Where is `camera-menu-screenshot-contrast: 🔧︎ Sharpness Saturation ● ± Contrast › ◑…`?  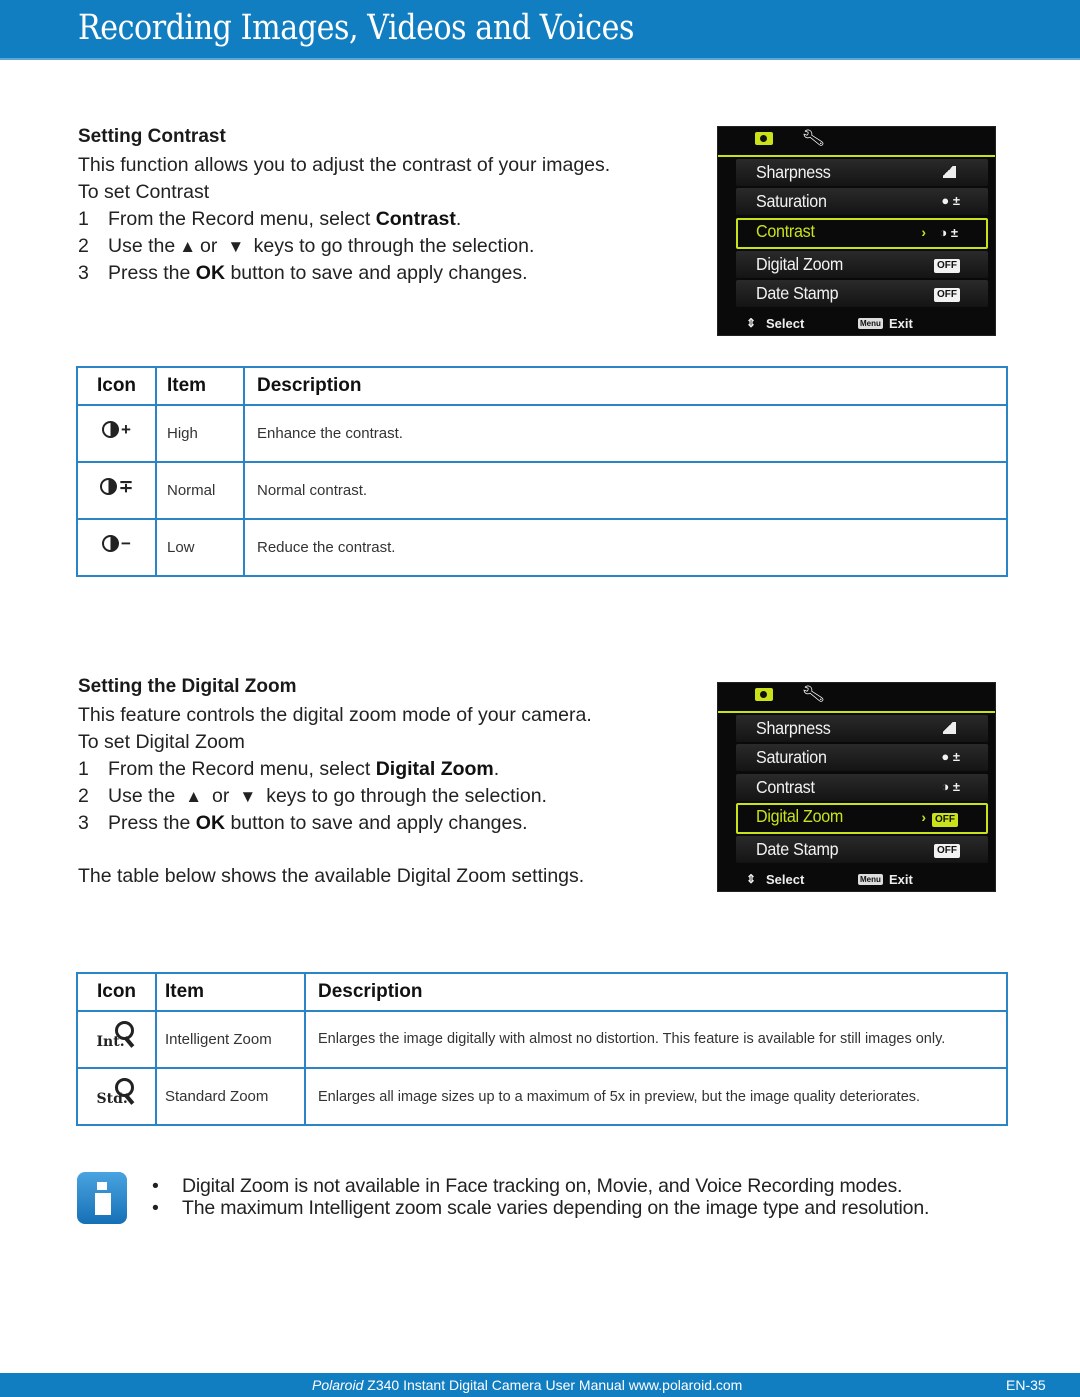
camera-menu-screenshot-contrast: 🔧︎ Sharpness Saturation ● ± Contrast › ◑… is located at coordinates (856, 231).